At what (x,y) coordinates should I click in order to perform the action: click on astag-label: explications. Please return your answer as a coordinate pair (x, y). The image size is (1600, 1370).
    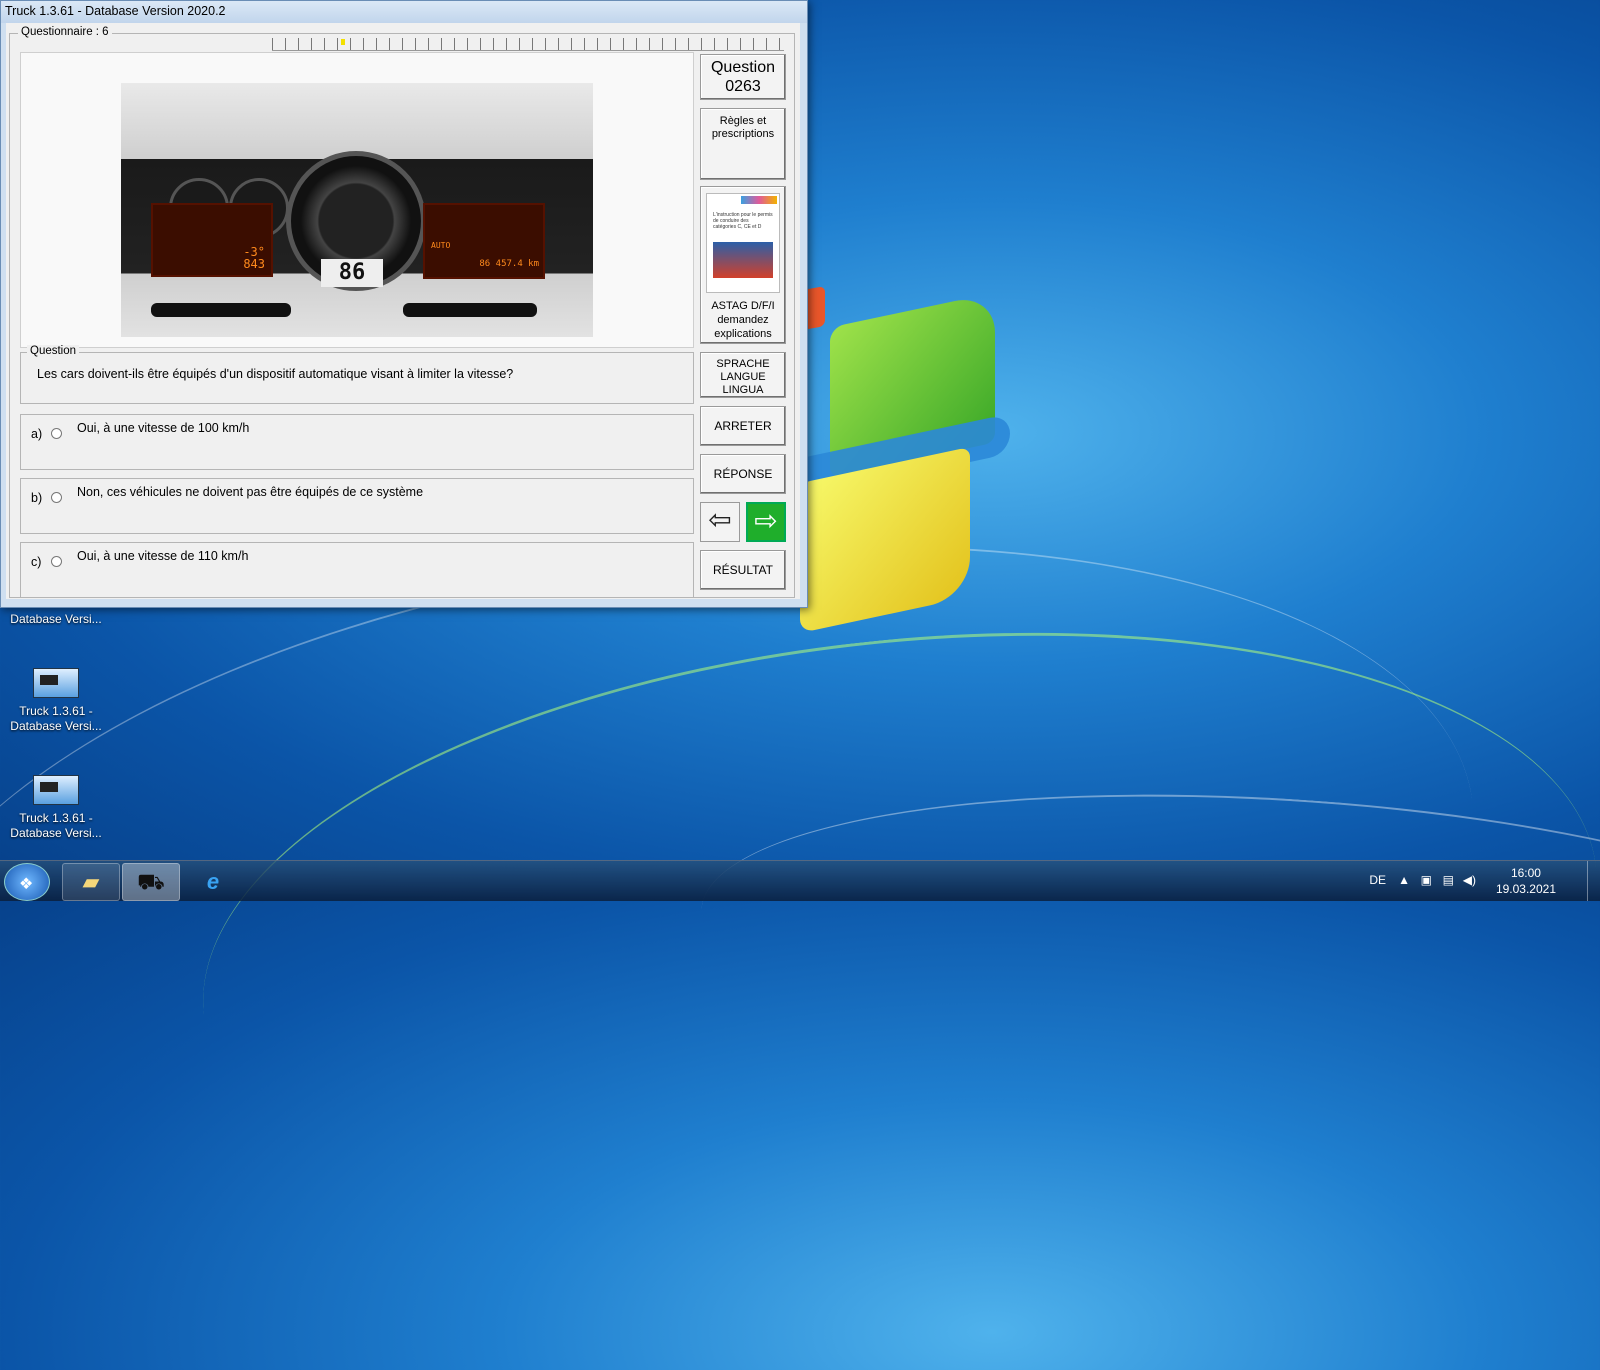
    Looking at the image, I should click on (743, 334).